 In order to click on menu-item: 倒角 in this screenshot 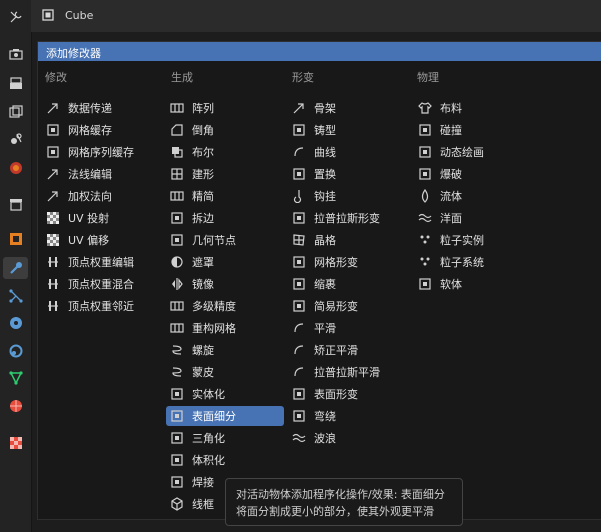, I will do `click(225, 130)`.